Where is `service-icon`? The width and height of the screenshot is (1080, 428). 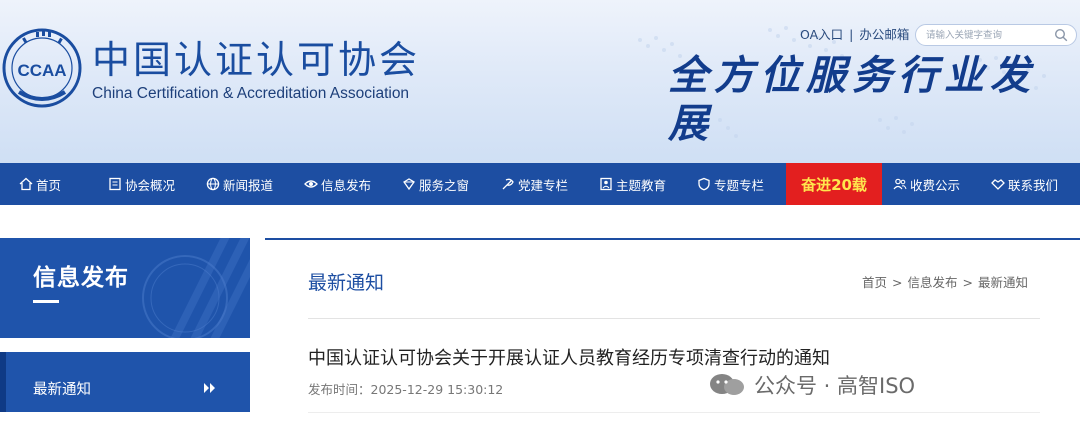
service-icon is located at coordinates (409, 184).